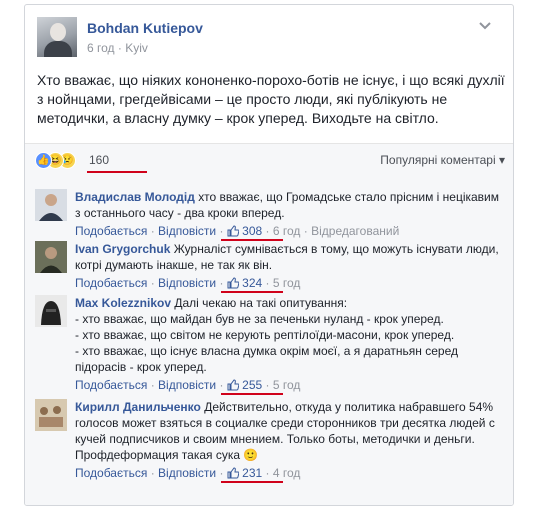 The height and width of the screenshot is (512, 536). Describe the element at coordinates (135, 197) in the screenshot. I see `commenter-name: Владислав Молодід` at that location.